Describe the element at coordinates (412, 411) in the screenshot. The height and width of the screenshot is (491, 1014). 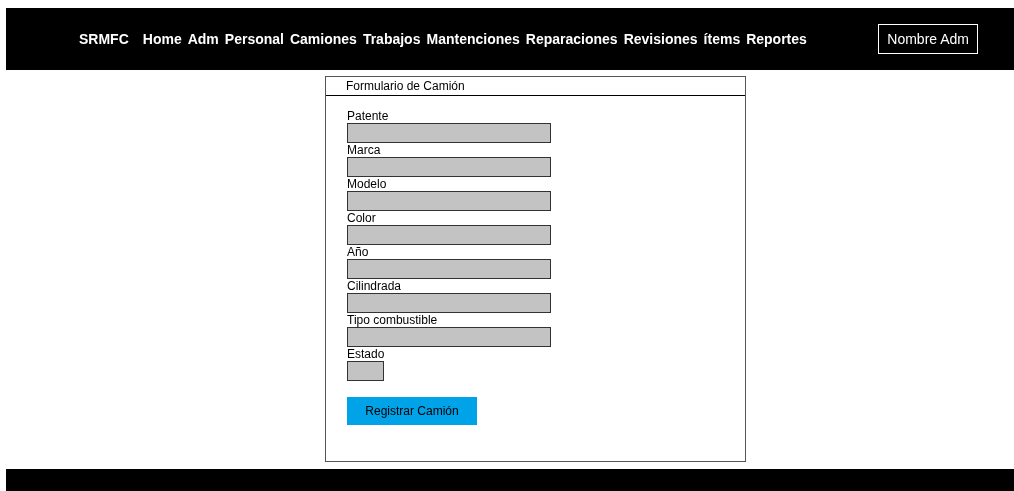
I see `submit-button: Registrar Camión` at that location.